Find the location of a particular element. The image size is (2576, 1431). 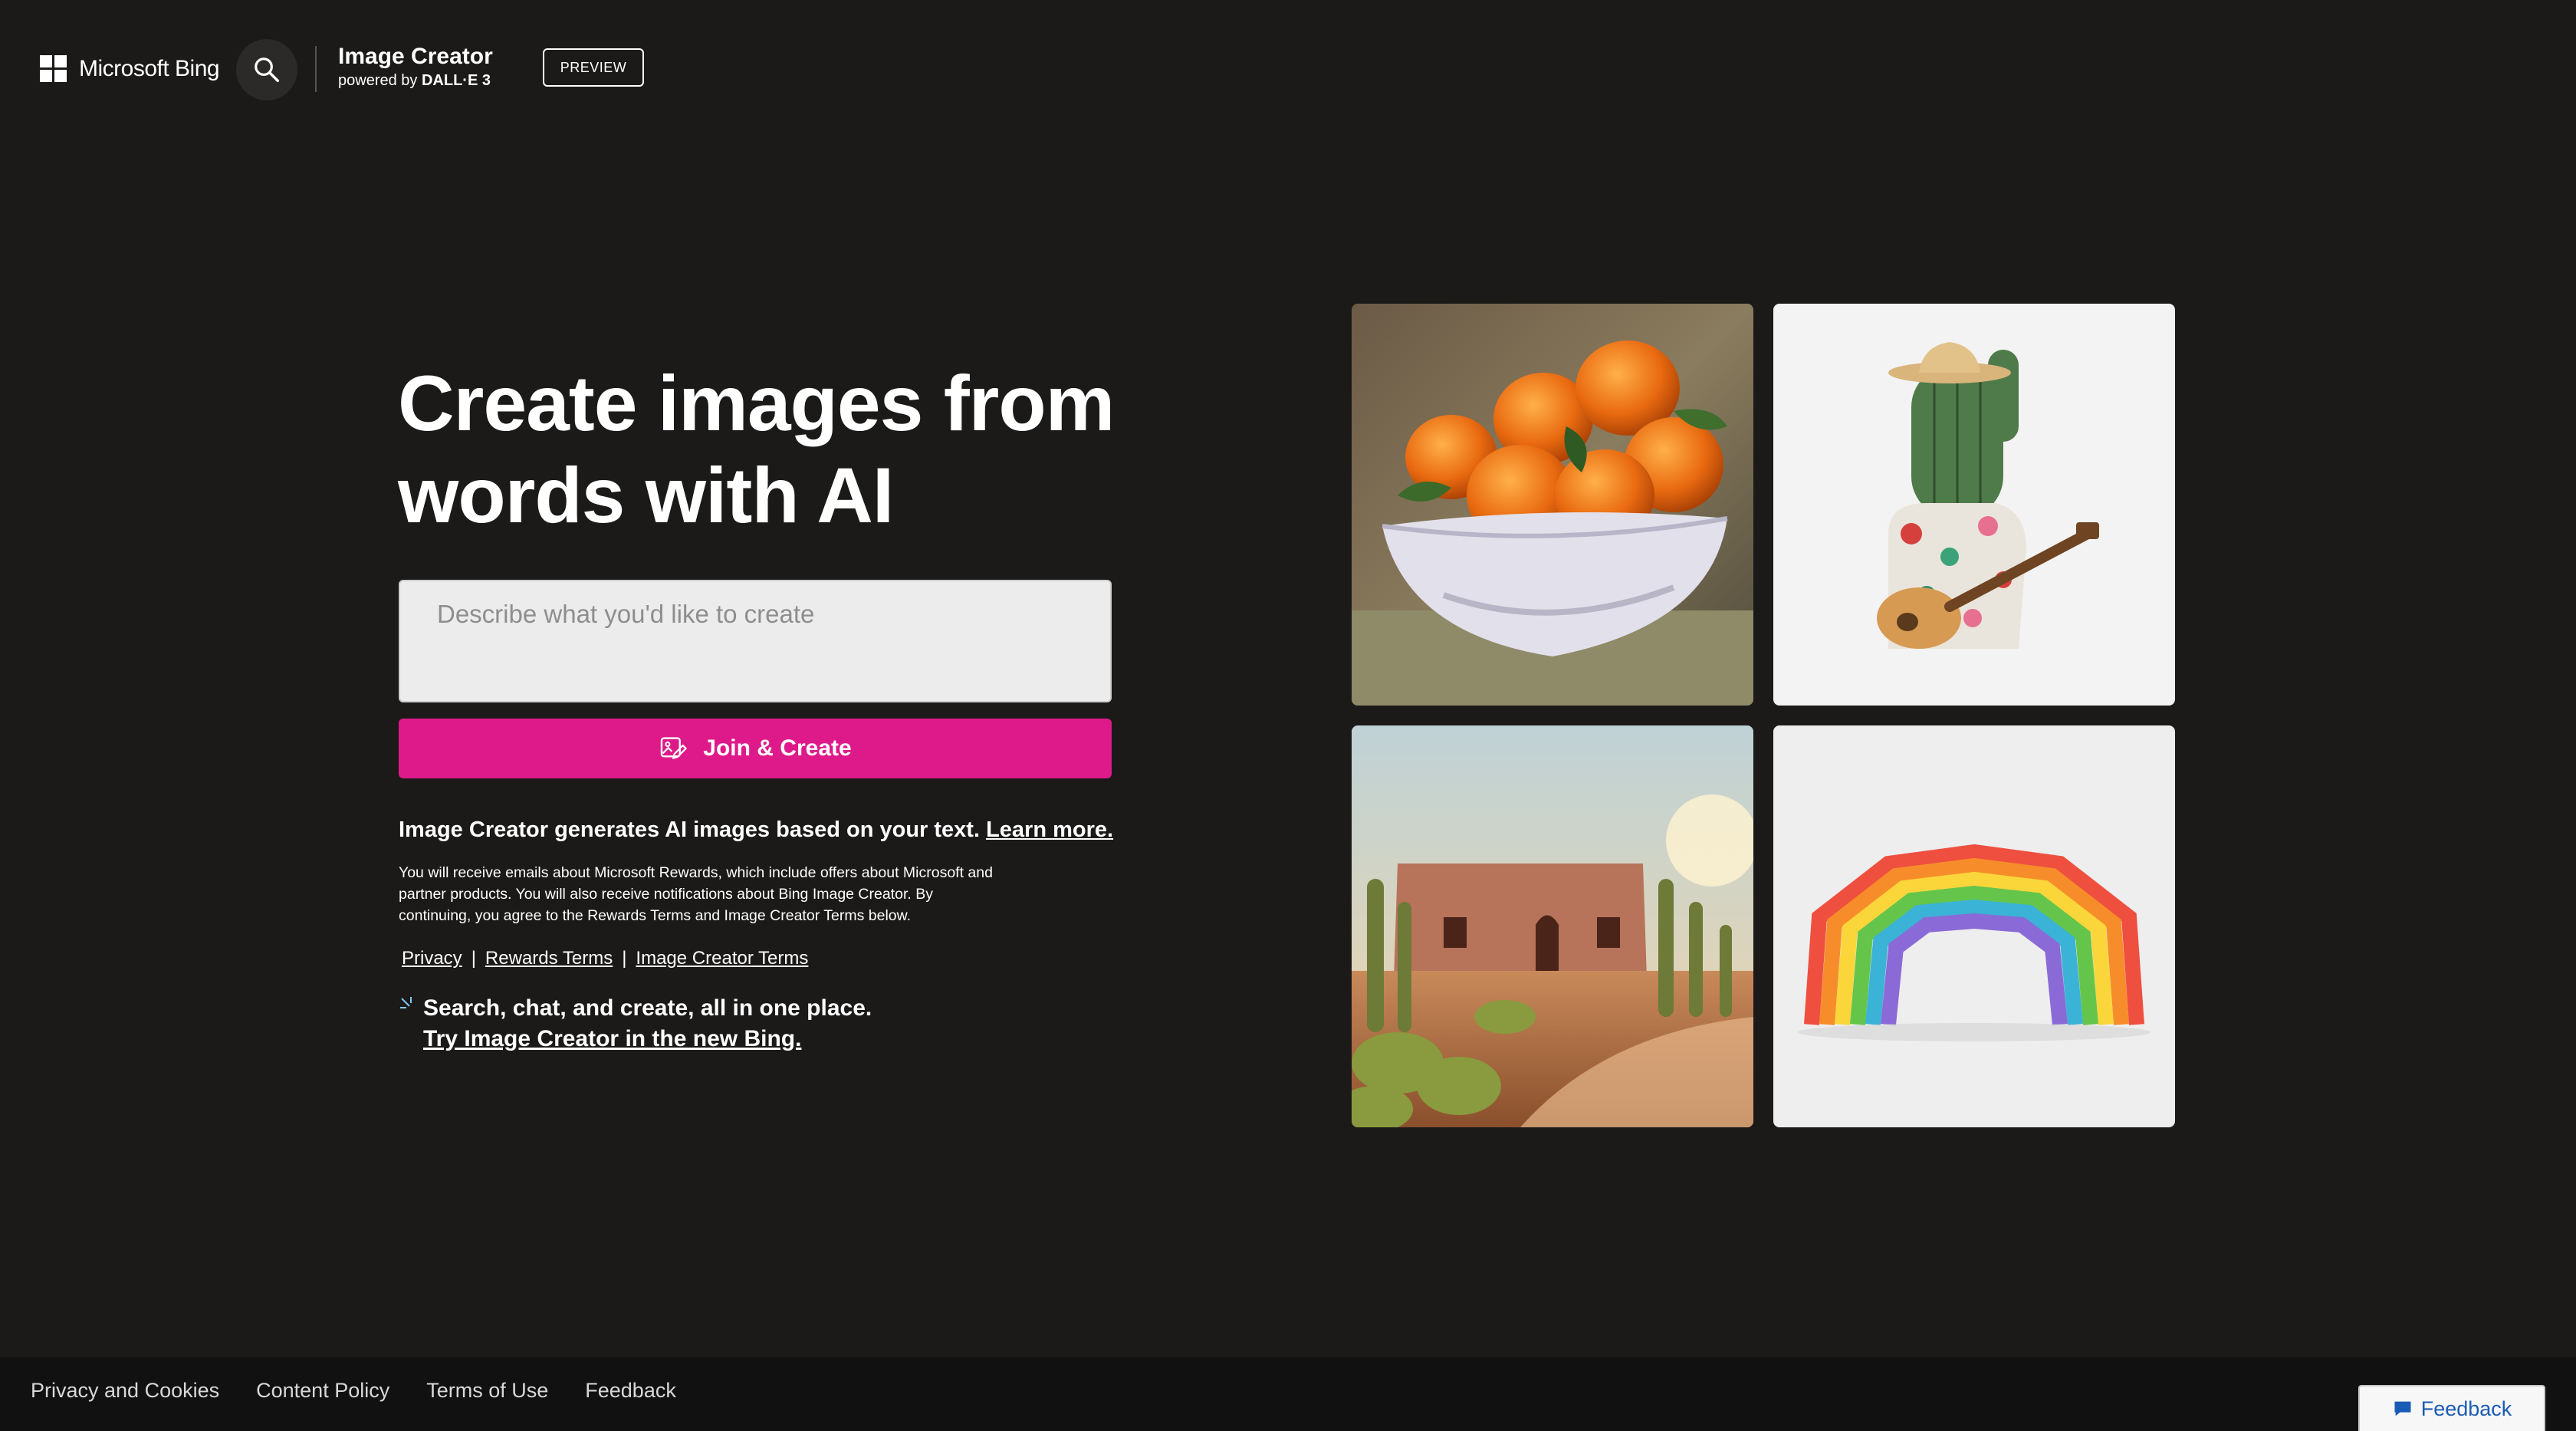

sample-image-oranges is located at coordinates (1552, 505).